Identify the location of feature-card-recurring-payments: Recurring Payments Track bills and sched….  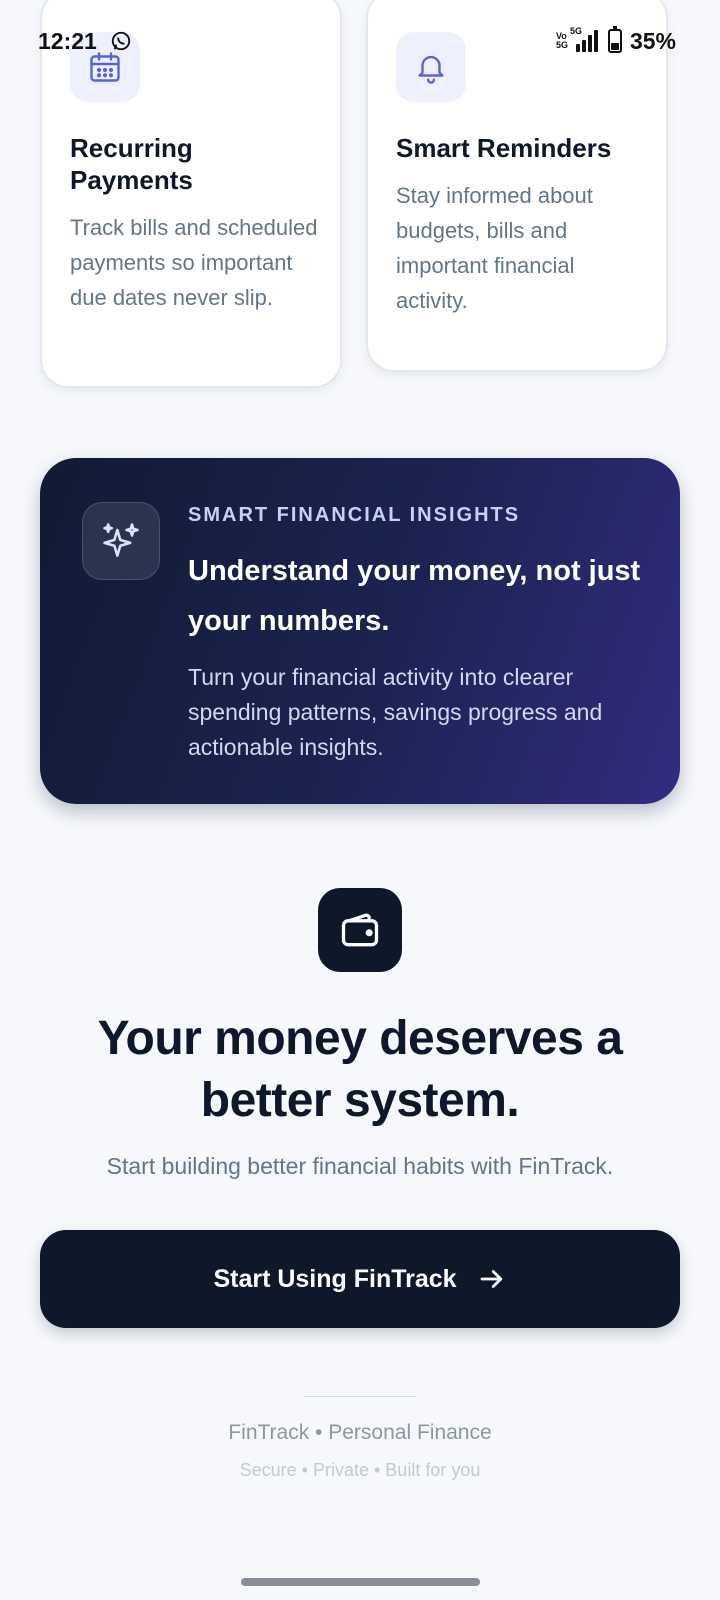
(191, 194).